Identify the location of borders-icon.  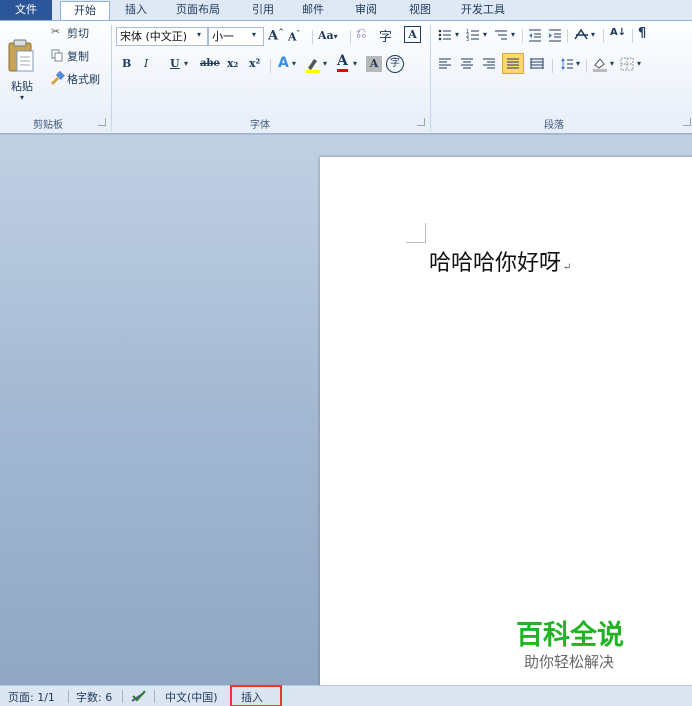
(627, 64).